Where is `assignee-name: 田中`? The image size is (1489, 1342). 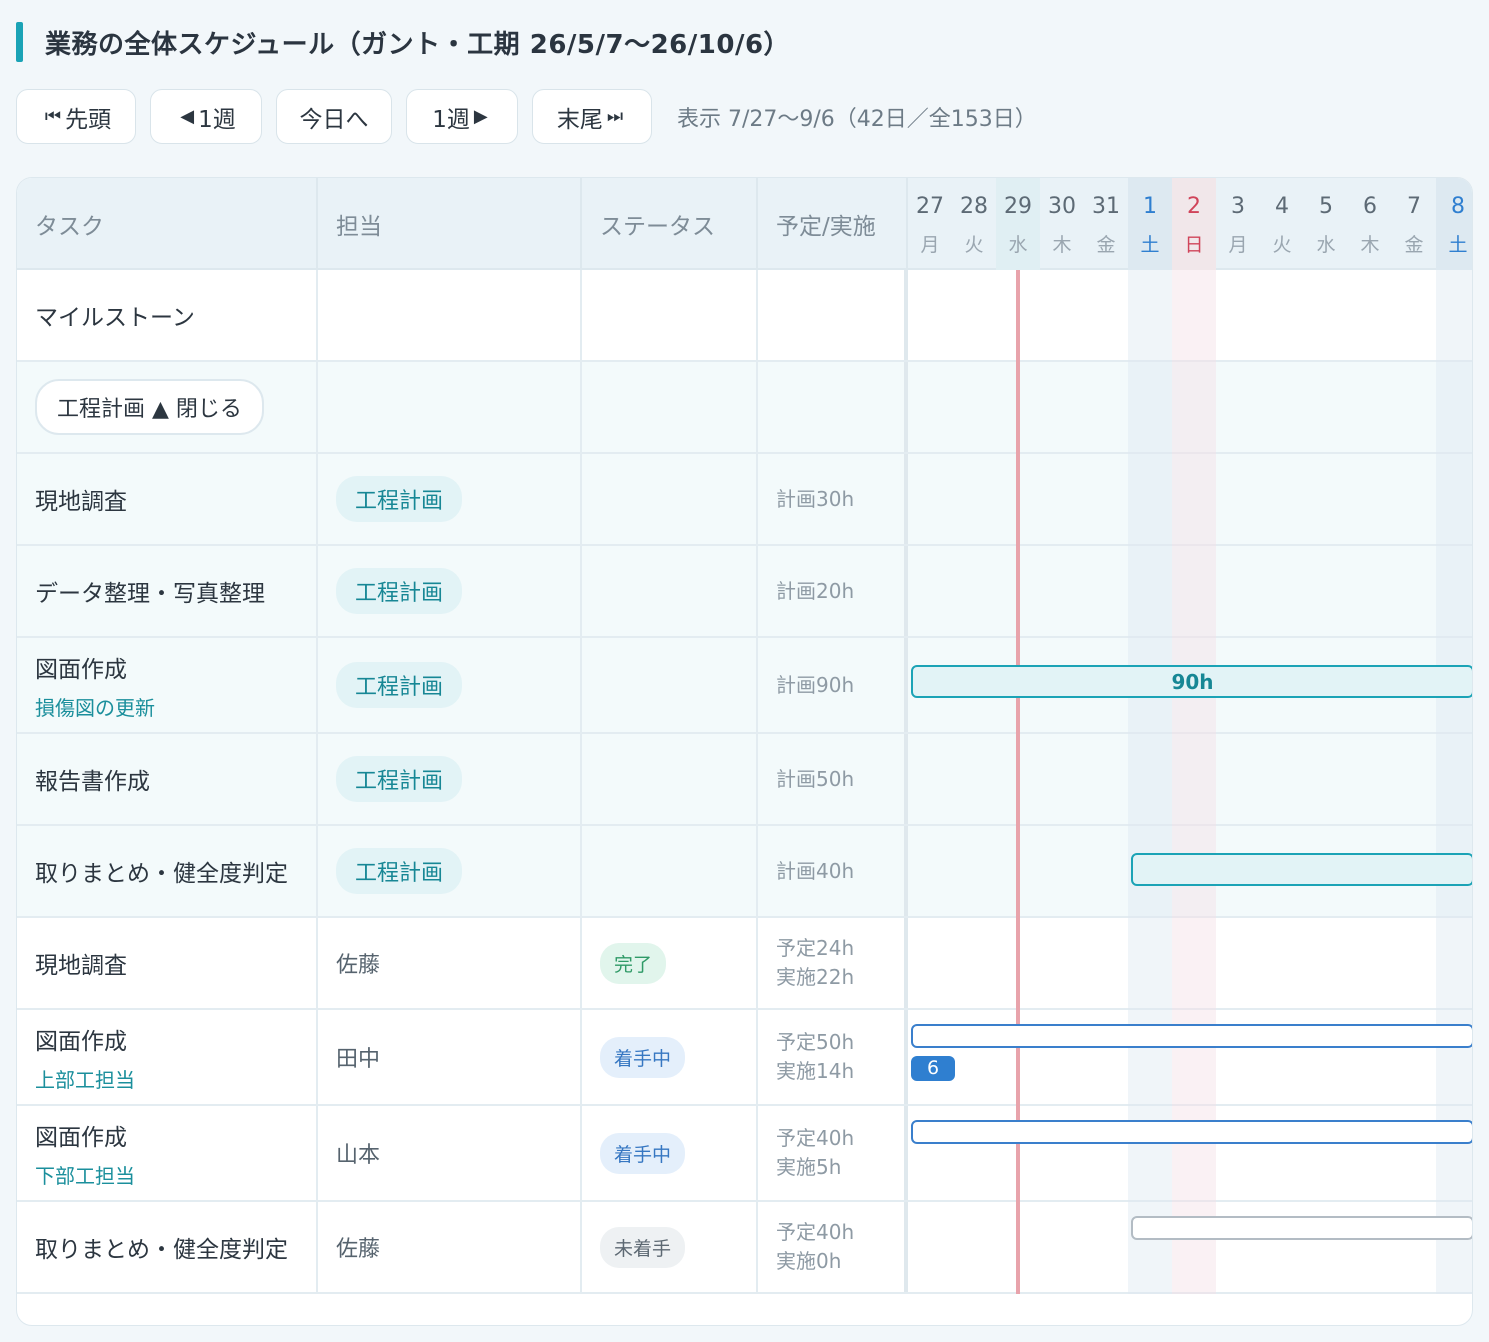 assignee-name: 田中 is located at coordinates (358, 1059).